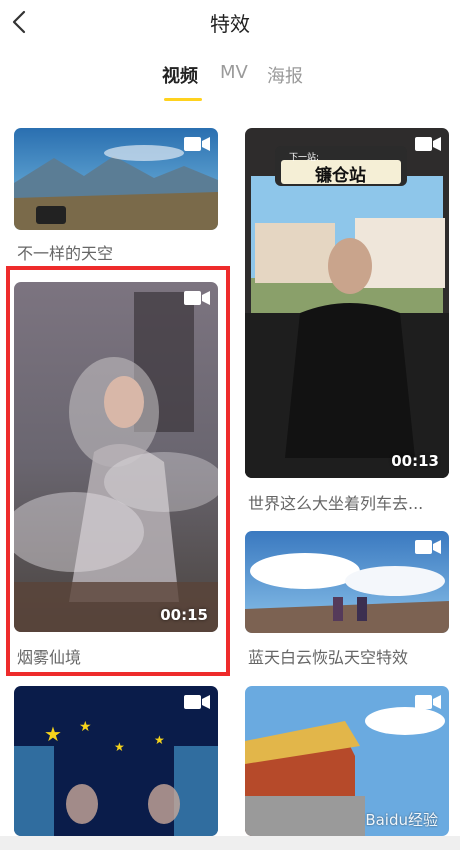  I want to click on video-duration: 00:13, so click(415, 461).